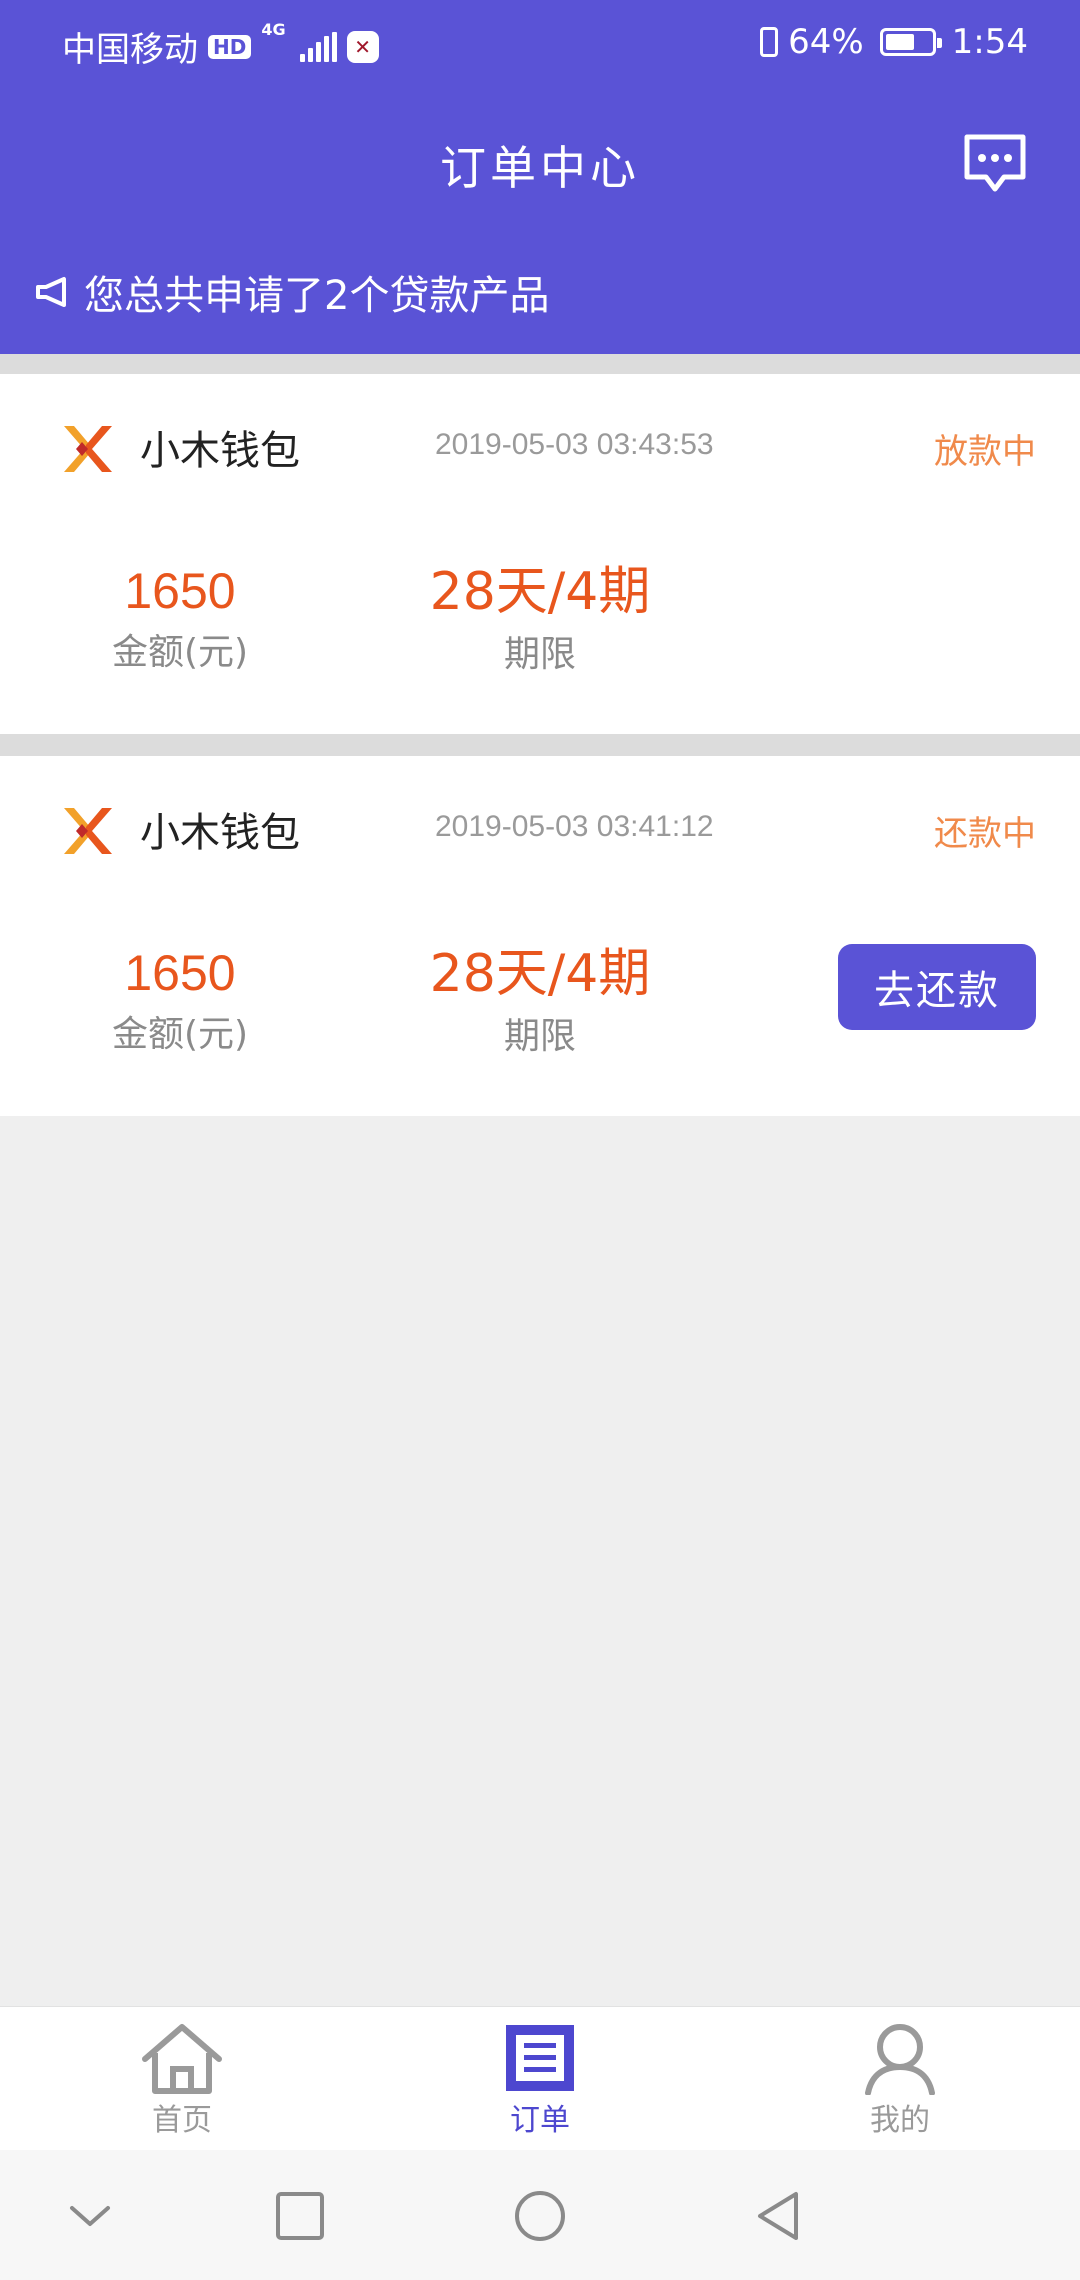  I want to click on square-icon, so click(300, 2216).